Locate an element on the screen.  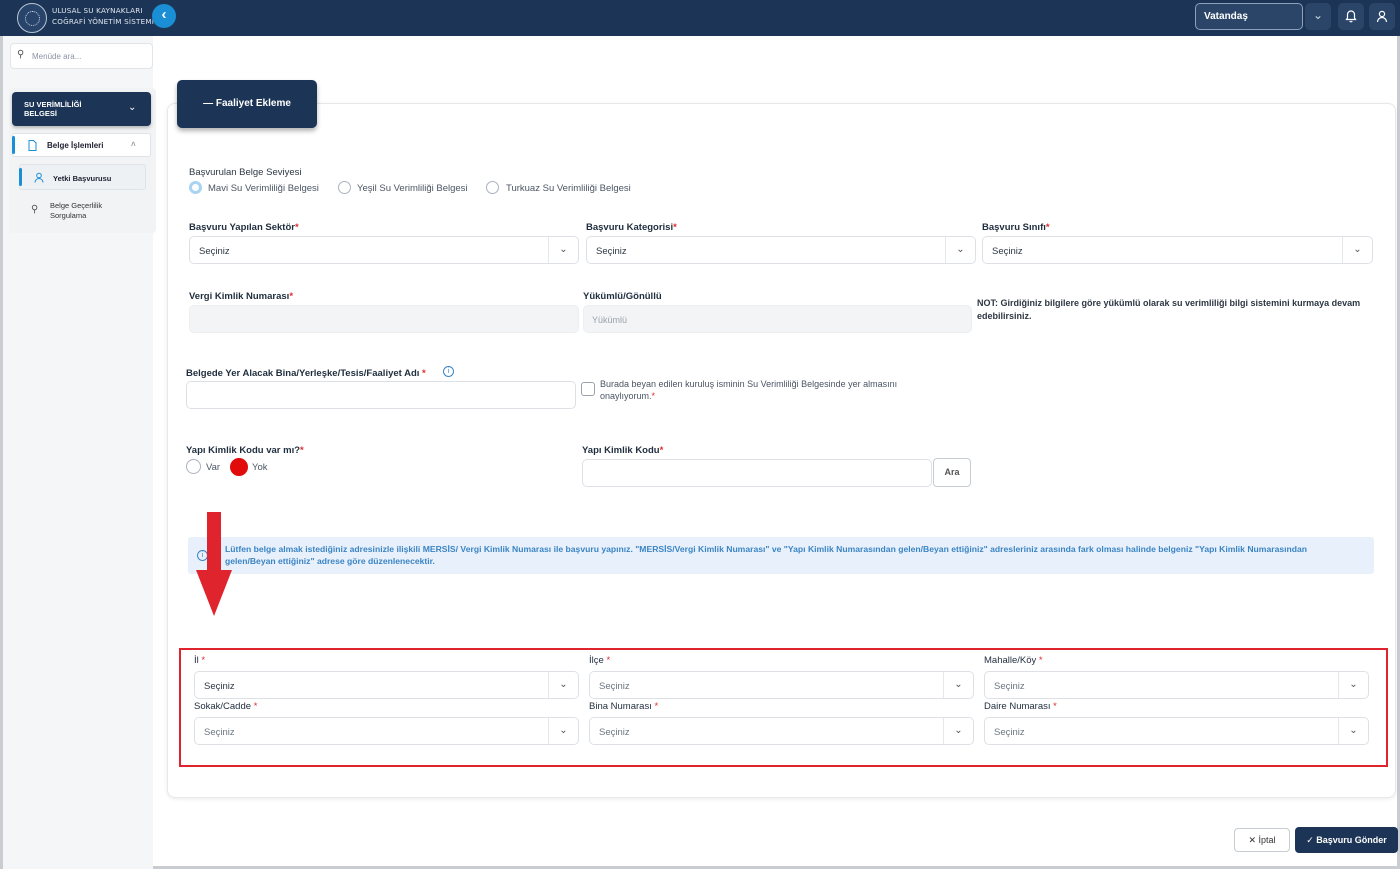
sidebar-item-label: Yetki Başvurusu is located at coordinates (82, 178).